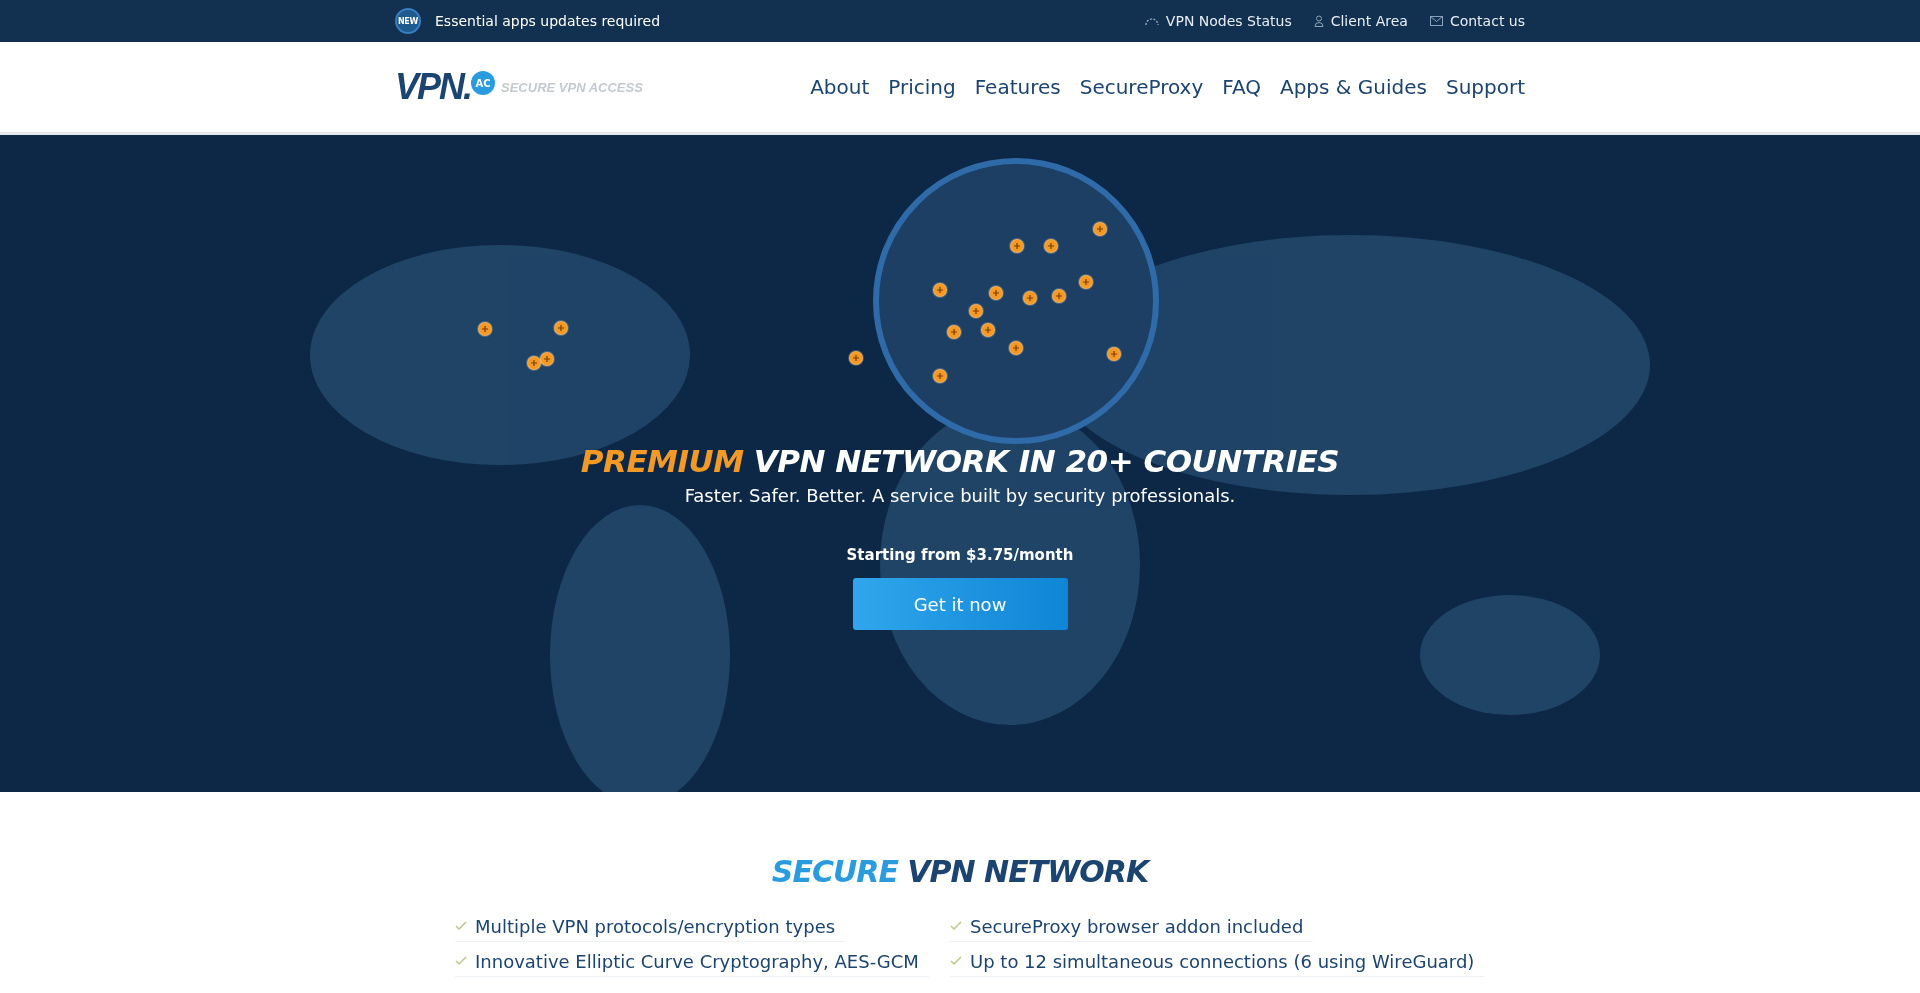 The width and height of the screenshot is (1920, 993). What do you see at coordinates (1436, 21) in the screenshot?
I see `envelope-icon` at bounding box center [1436, 21].